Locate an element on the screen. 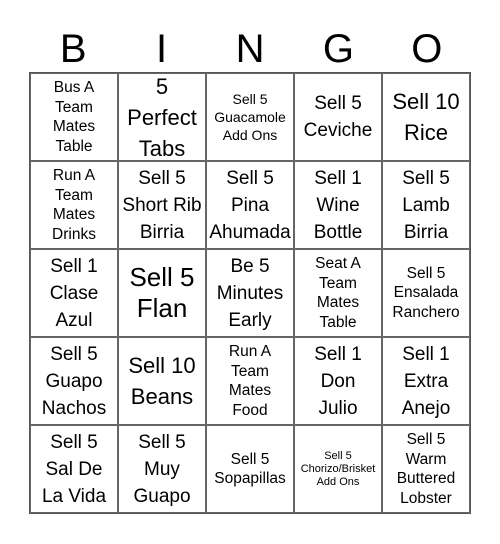 Image resolution: width=500 pixels, height=544 pixels. bingo-cell-text: Sell 5 Sal De La Vida is located at coordinates (74, 469).